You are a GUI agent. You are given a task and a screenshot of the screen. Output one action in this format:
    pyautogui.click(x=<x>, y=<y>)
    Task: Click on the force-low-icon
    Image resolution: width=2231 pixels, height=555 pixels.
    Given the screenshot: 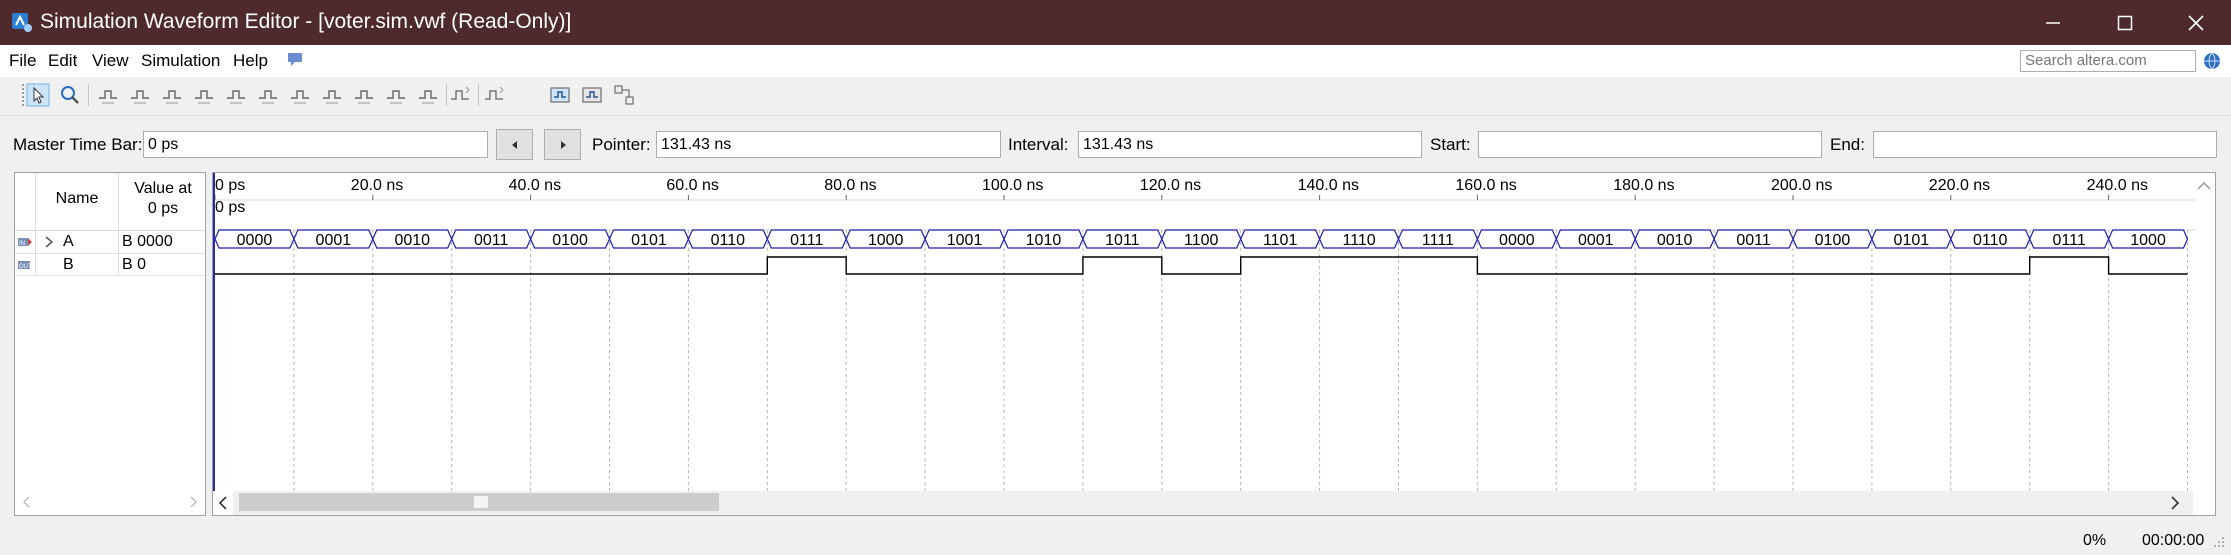 What is the action you would take?
    pyautogui.click(x=140, y=95)
    